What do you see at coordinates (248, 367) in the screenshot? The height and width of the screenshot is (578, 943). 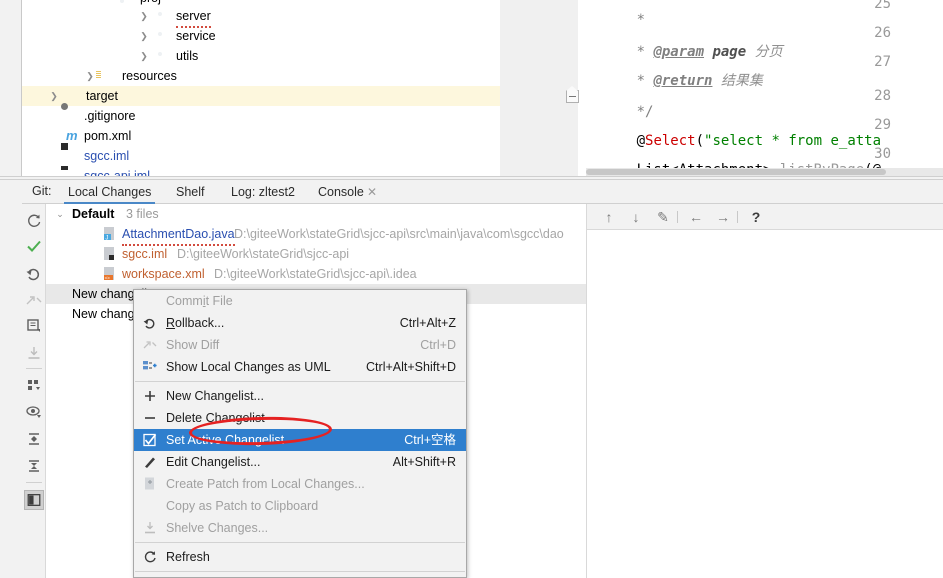 I see `menu-item-label: Show Local Changes as UML` at bounding box center [248, 367].